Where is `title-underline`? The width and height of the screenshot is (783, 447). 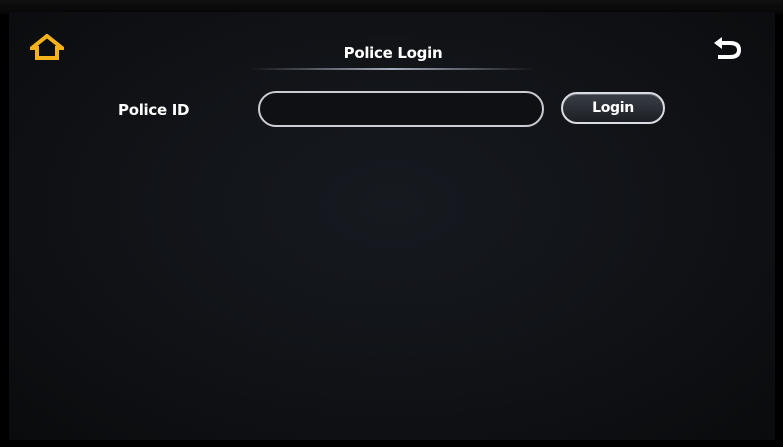 title-underline is located at coordinates (392, 69).